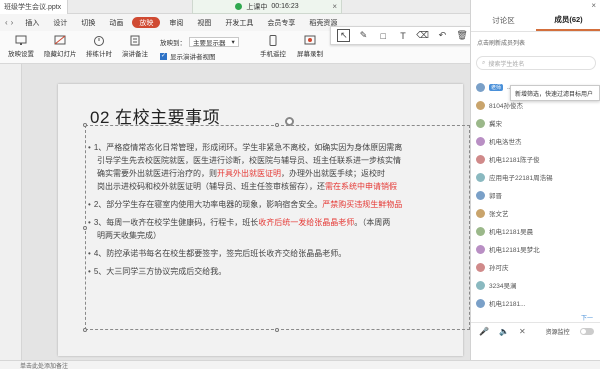 The height and width of the screenshot is (369, 600). I want to click on menu-review: 审阅, so click(176, 22).